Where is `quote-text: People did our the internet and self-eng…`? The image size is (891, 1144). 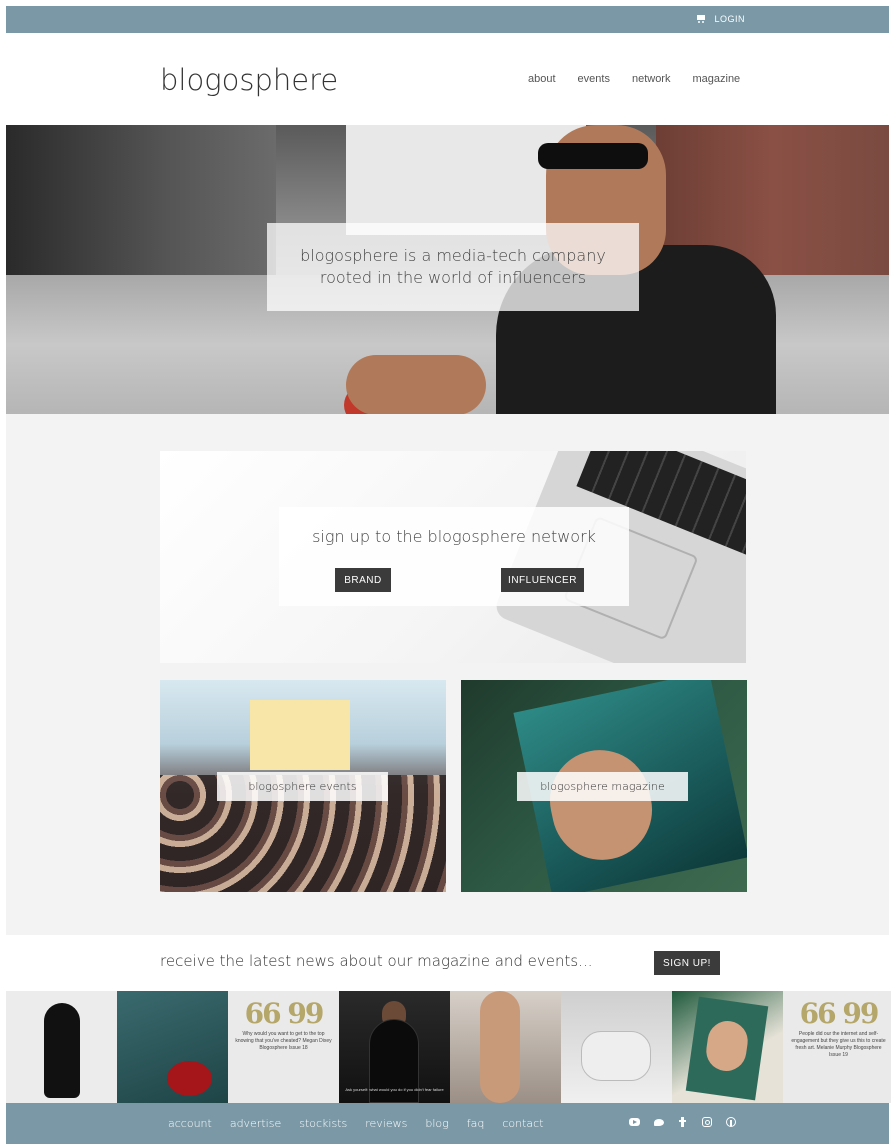 quote-text: People did our the internet and self-eng… is located at coordinates (838, 1044).